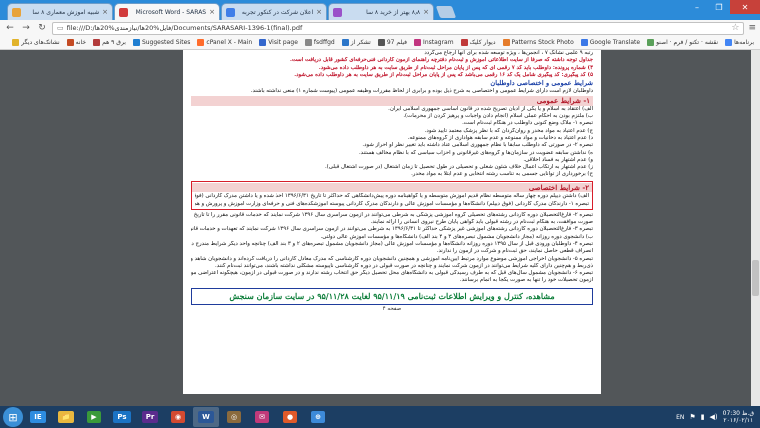  I want to click on page-number: صفحه ۴, so click(392, 308).